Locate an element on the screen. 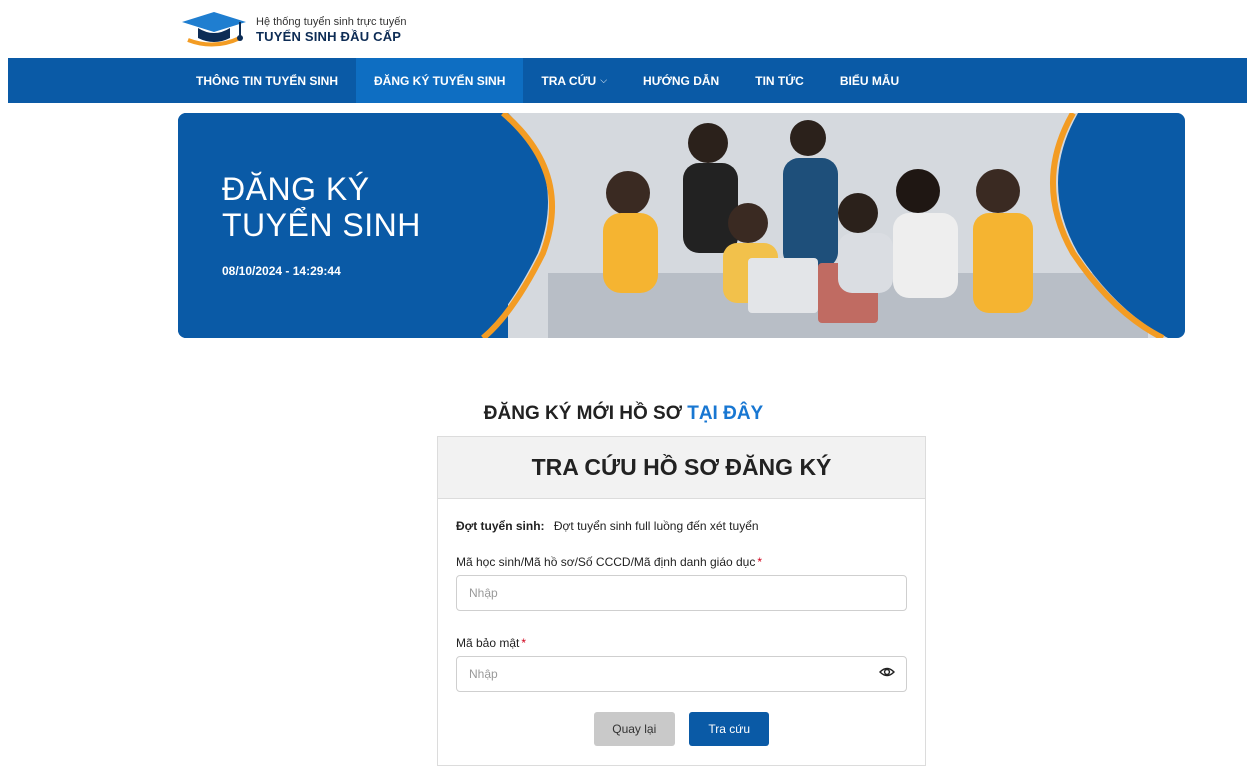  nav-item-label: THÔNG TIN TUYỂN SINH is located at coordinates (267, 80).